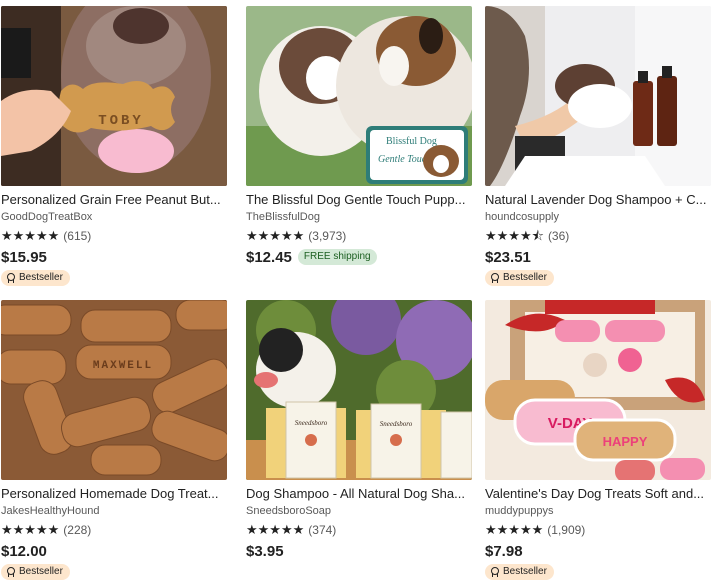 The width and height of the screenshot is (715, 586). What do you see at coordinates (599, 257) in the screenshot?
I see `price-row: $23.51` at bounding box center [599, 257].